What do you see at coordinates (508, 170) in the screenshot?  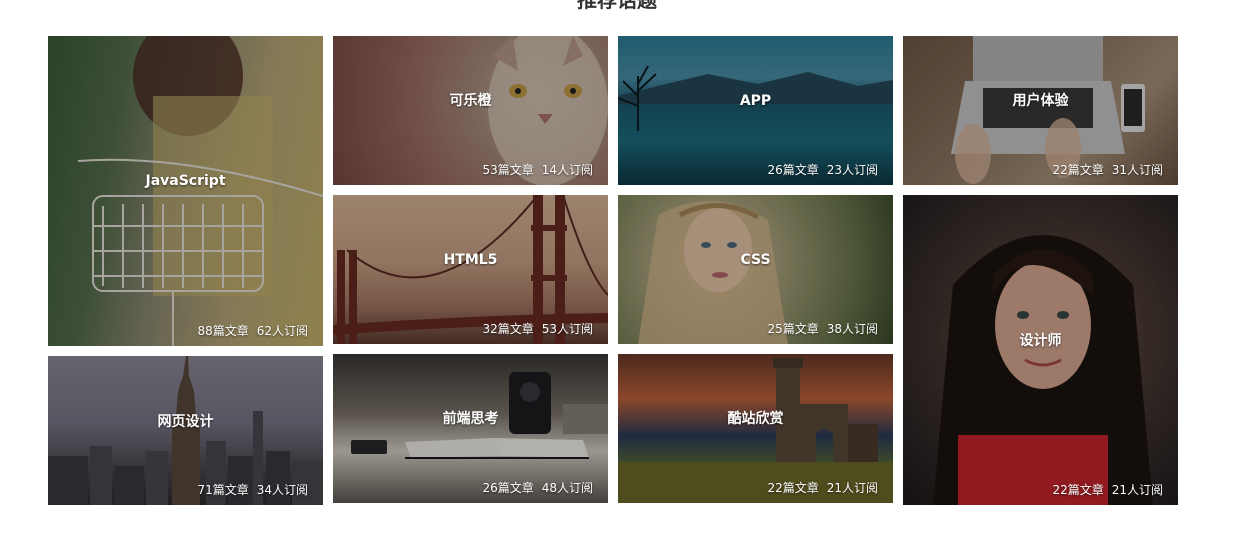 I see `article-count: 53篇文章` at bounding box center [508, 170].